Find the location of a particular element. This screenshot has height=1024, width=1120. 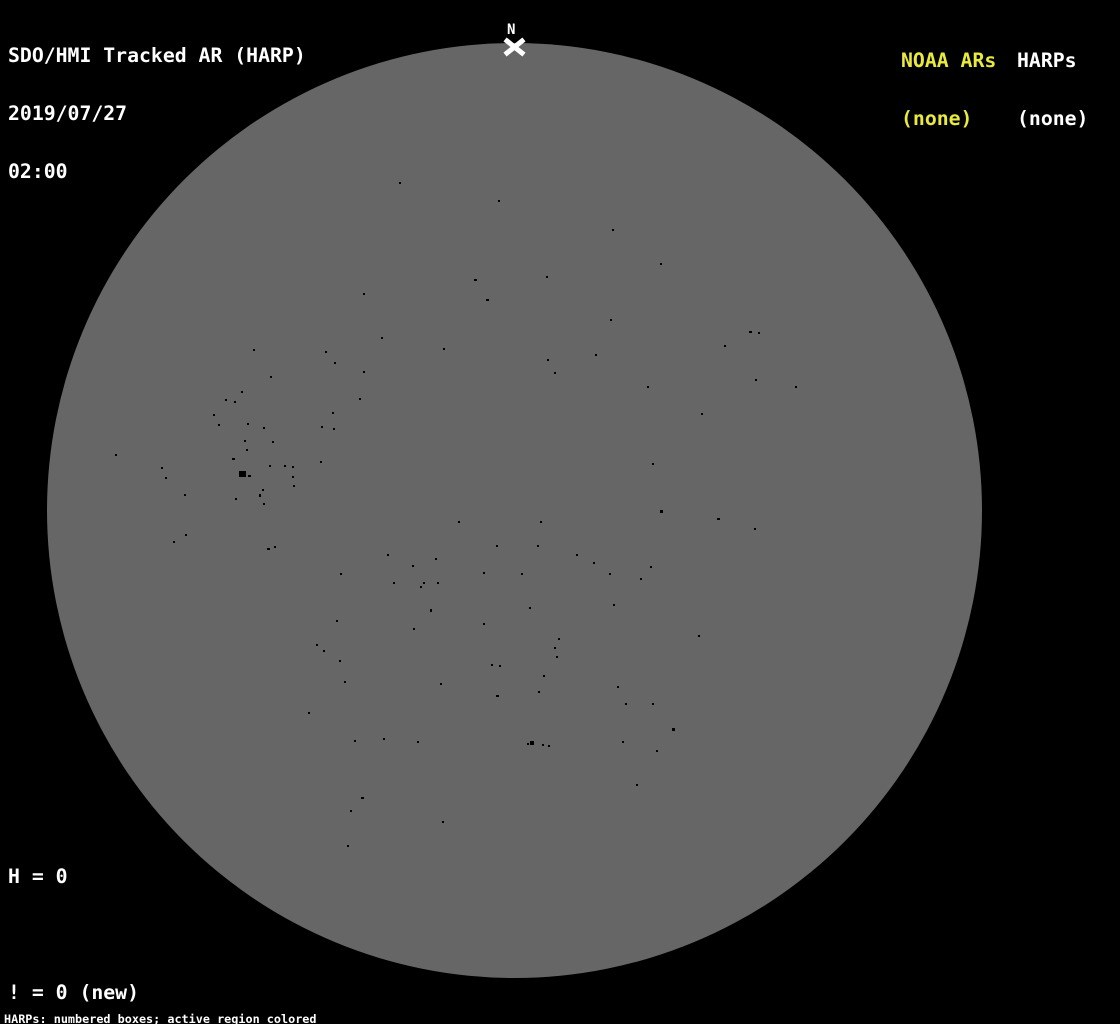

header-date: 2019/07/27 is located at coordinates (68, 114).